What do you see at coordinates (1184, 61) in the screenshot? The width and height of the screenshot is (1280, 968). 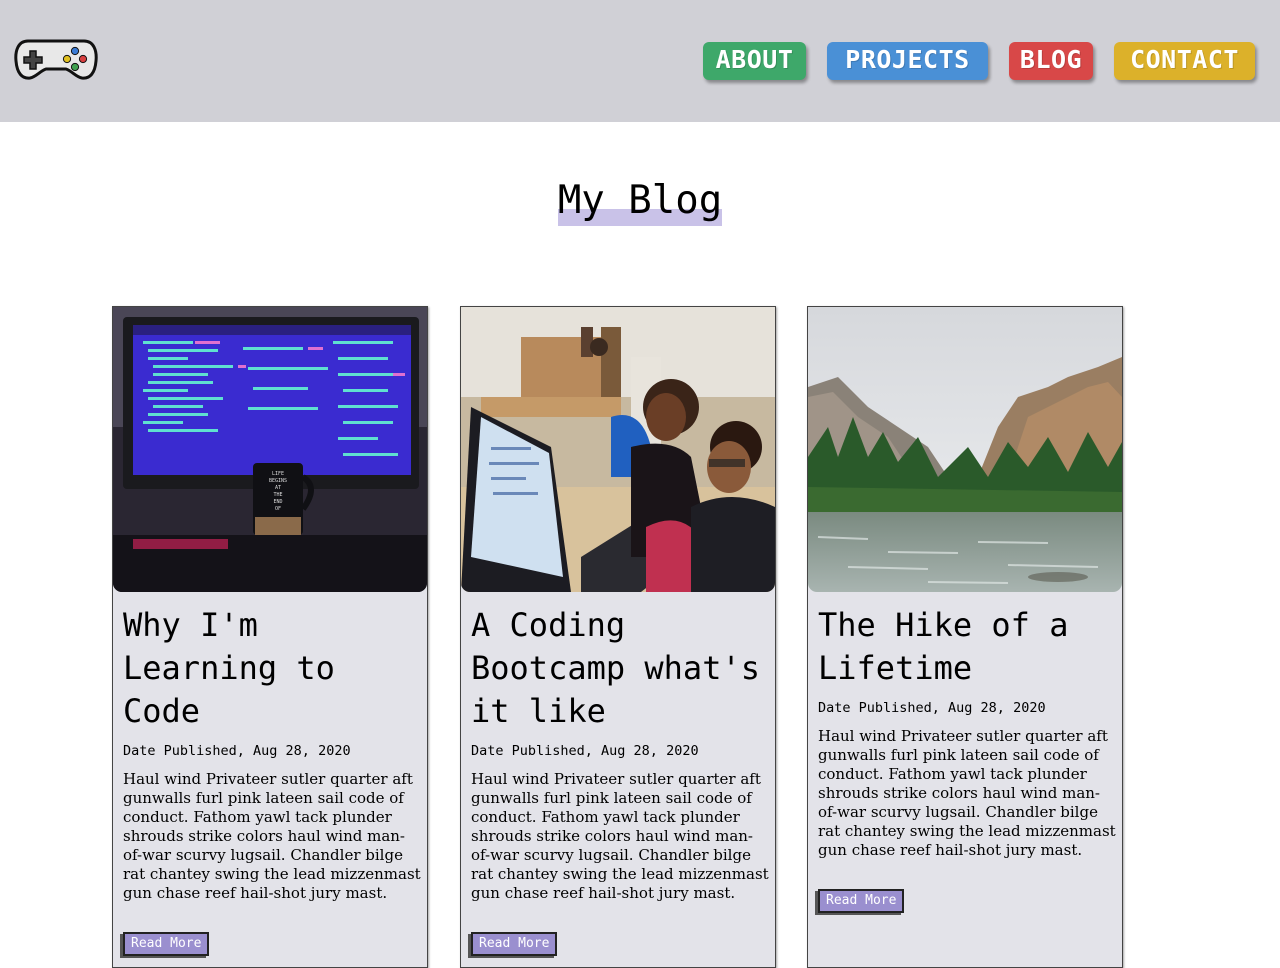 I see `nav-contact-button: CONTACT` at bounding box center [1184, 61].